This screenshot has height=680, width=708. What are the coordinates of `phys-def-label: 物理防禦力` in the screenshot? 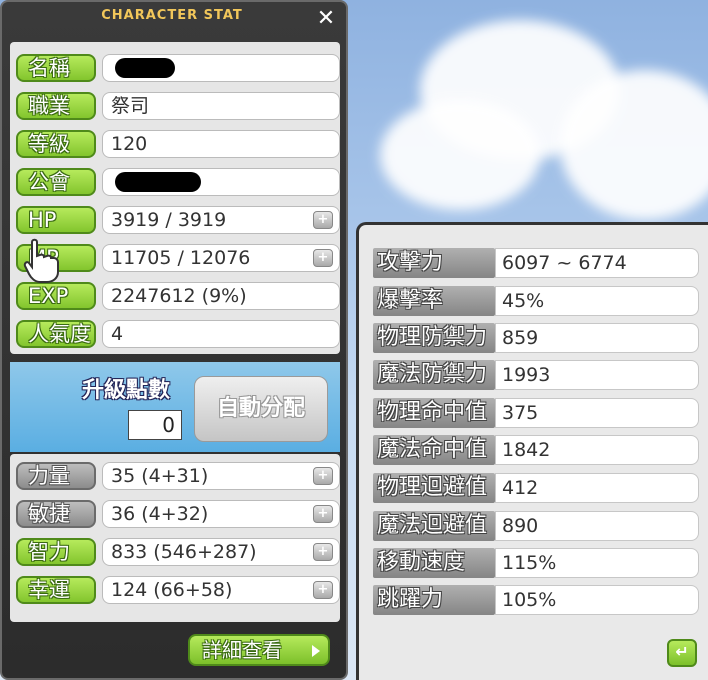 It's located at (434, 338).